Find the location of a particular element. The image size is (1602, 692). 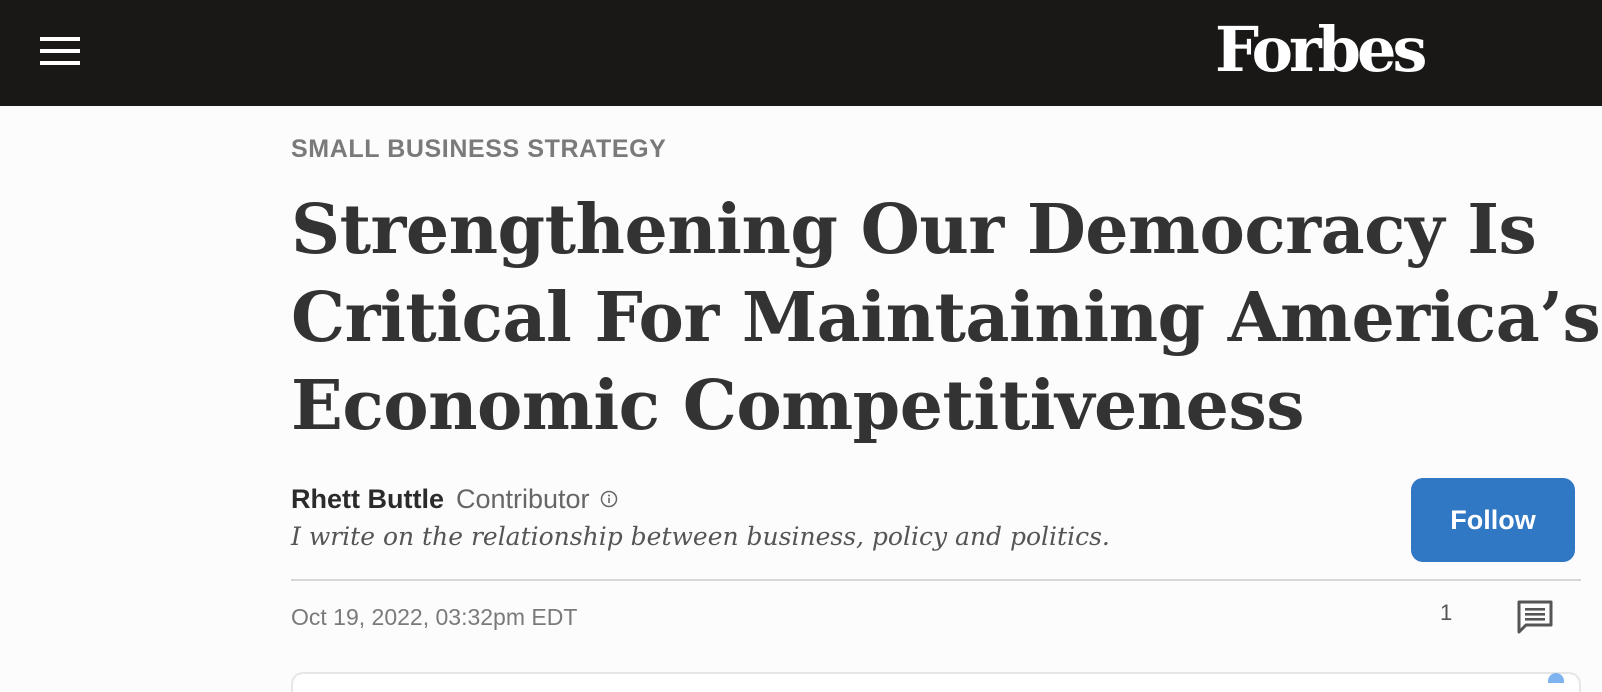

info-circle-icon is located at coordinates (609, 499).